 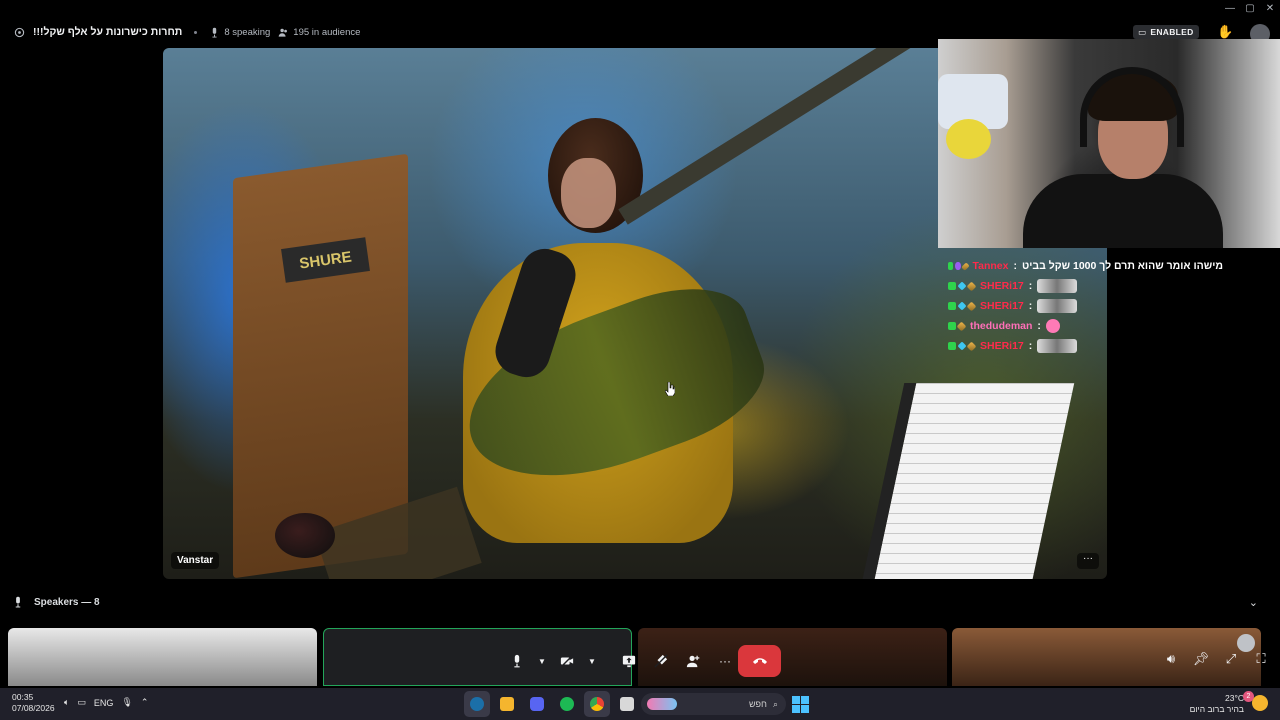 I want to click on chat-username: Tannex, so click(x=990, y=266).